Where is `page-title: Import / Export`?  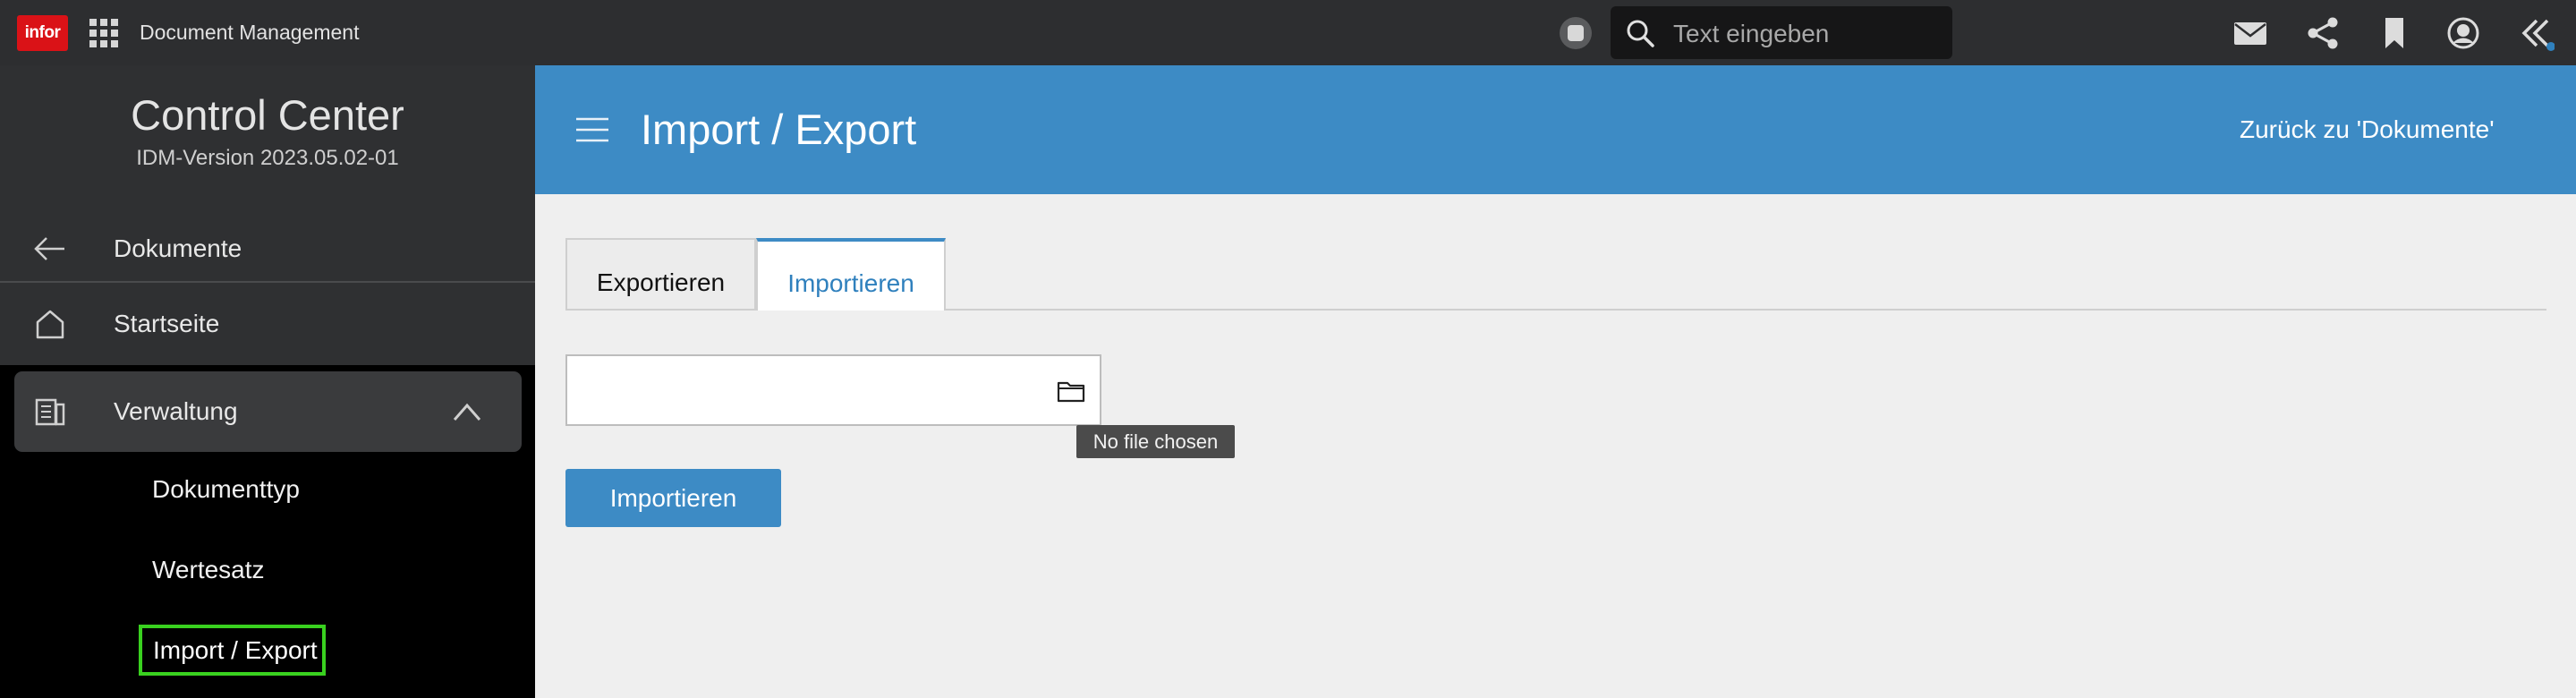
page-title: Import / Export is located at coordinates (779, 130).